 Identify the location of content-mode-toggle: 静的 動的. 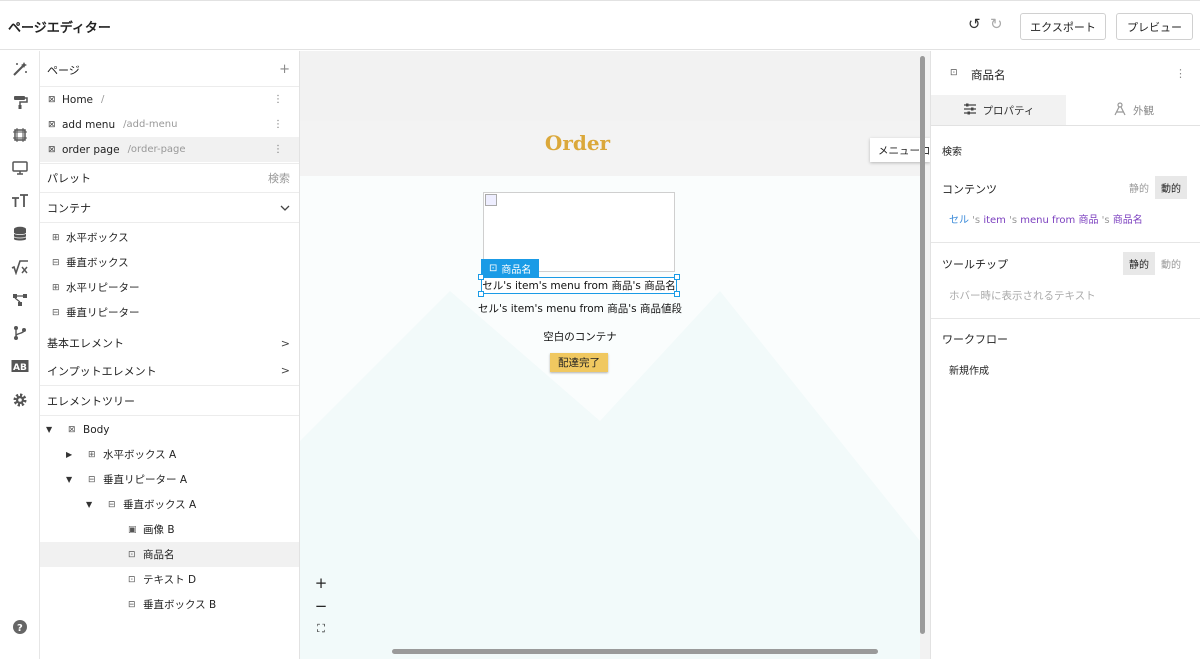
(1155, 187).